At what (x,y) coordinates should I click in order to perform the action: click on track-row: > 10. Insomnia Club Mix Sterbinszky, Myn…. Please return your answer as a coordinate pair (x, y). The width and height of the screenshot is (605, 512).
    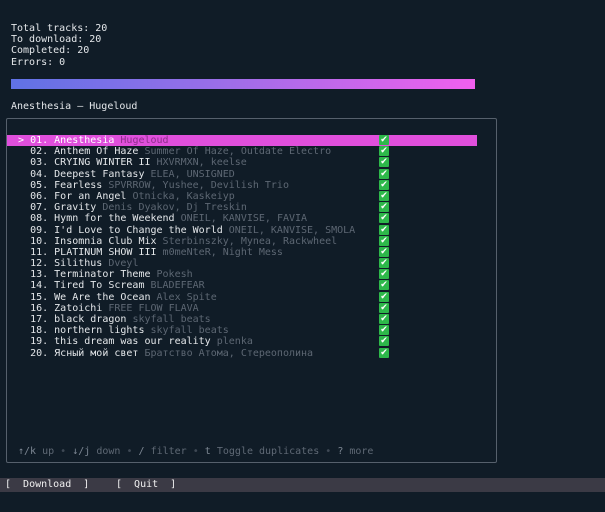
    Looking at the image, I should click on (242, 241).